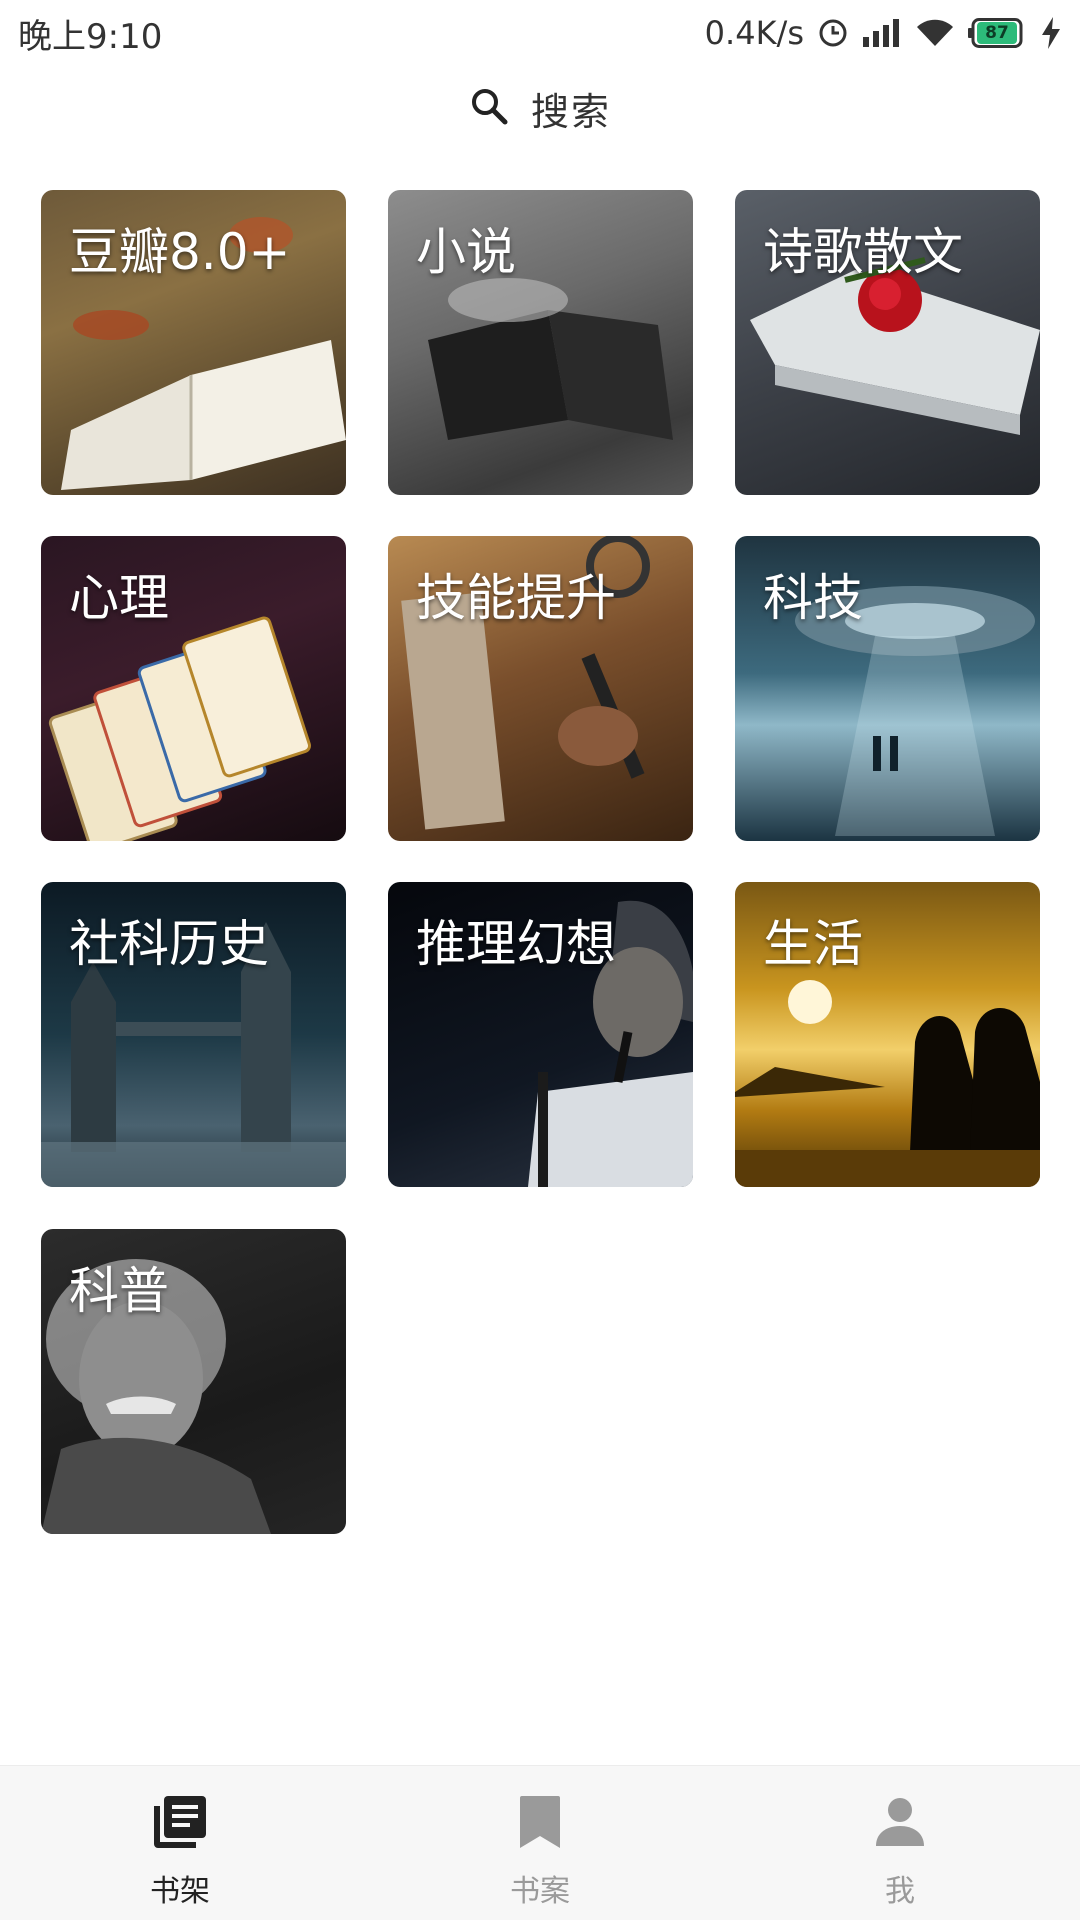 The height and width of the screenshot is (1920, 1080). I want to click on nav-label: 书案, so click(540, 1891).